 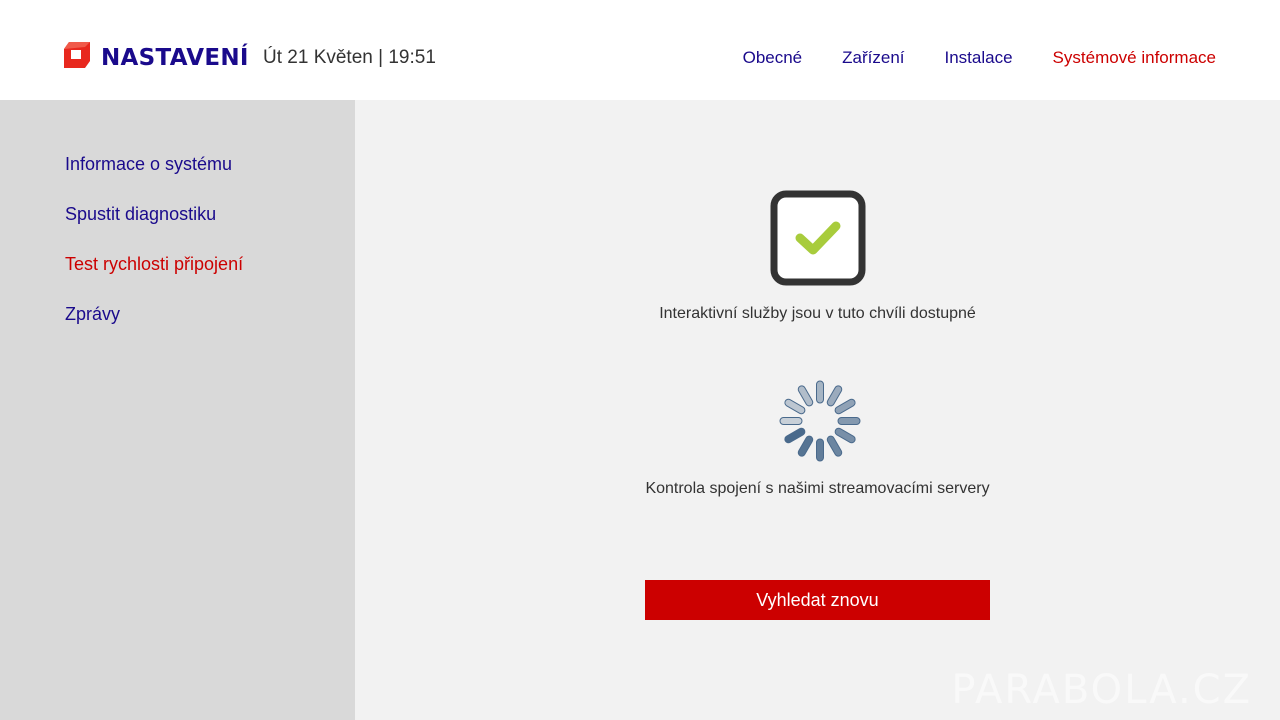 What do you see at coordinates (818, 238) in the screenshot?
I see `checkmark-icon` at bounding box center [818, 238].